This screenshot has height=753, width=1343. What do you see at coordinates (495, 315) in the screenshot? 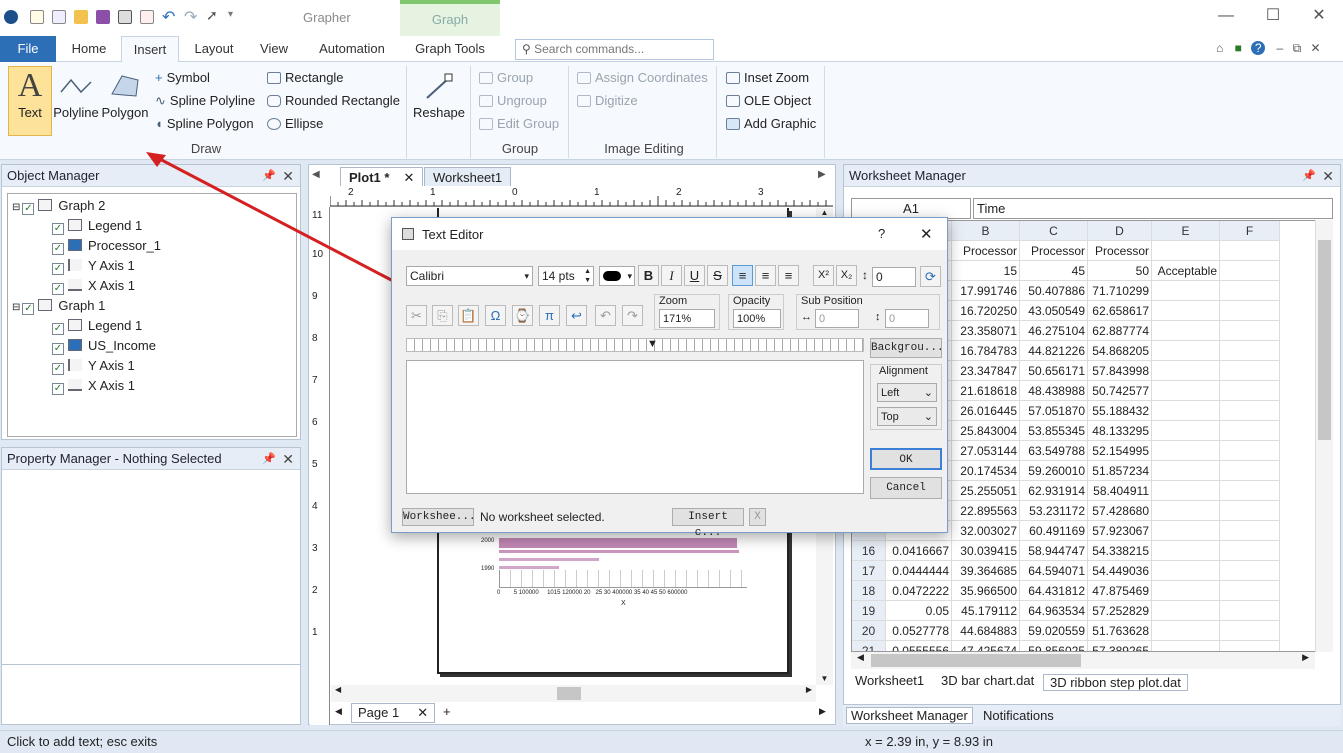
I see `symbol-omega-button: Ω` at bounding box center [495, 315].